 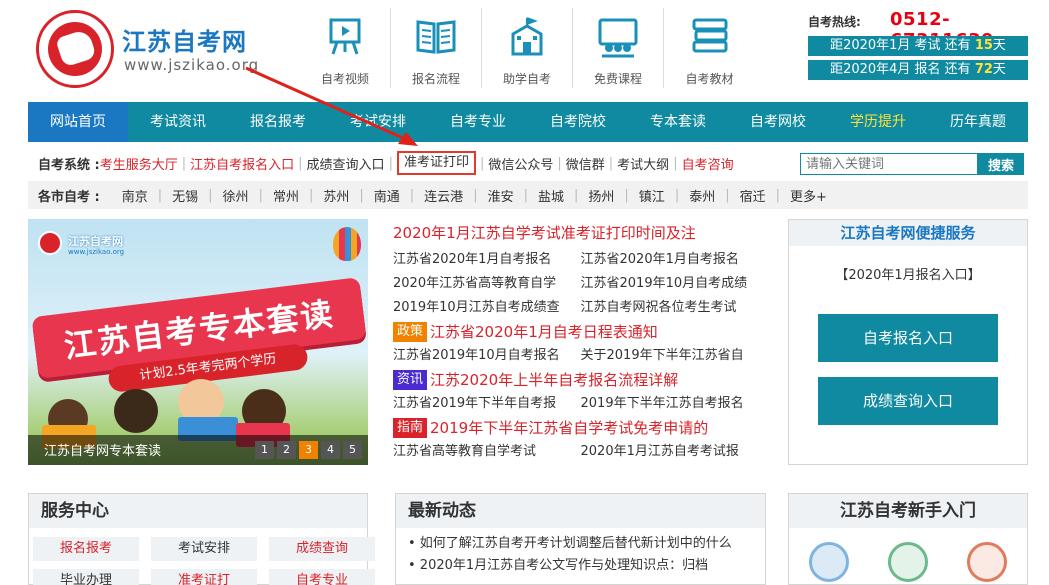 What do you see at coordinates (96, 252) in the screenshot?
I see `banner-logo-url: www.jszikao.org` at bounding box center [96, 252].